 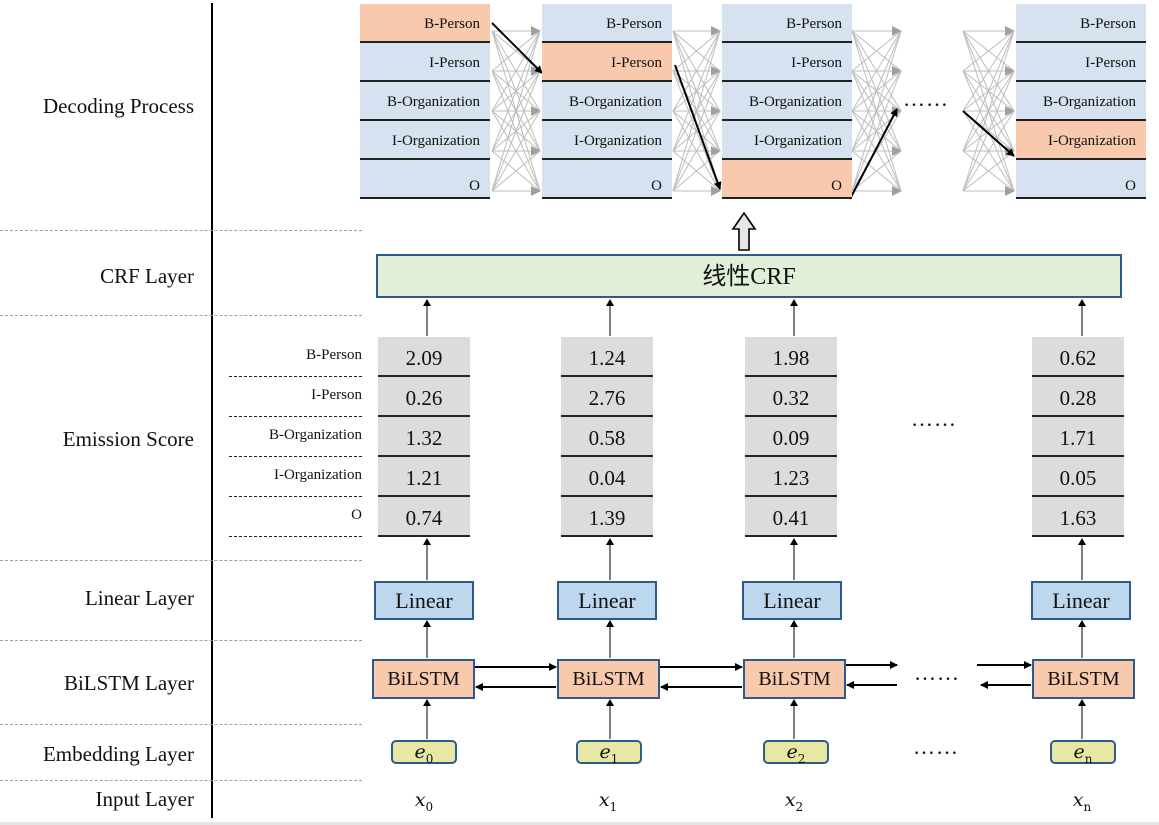 What do you see at coordinates (452, 24) in the screenshot?
I see `tag-label: B-Person` at bounding box center [452, 24].